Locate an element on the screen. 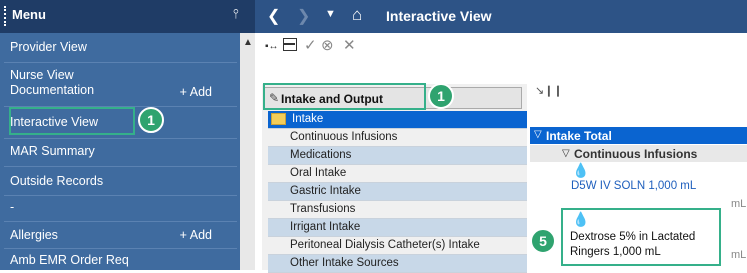 This screenshot has width=747, height=273. menu-item-dash: - is located at coordinates (120, 208).